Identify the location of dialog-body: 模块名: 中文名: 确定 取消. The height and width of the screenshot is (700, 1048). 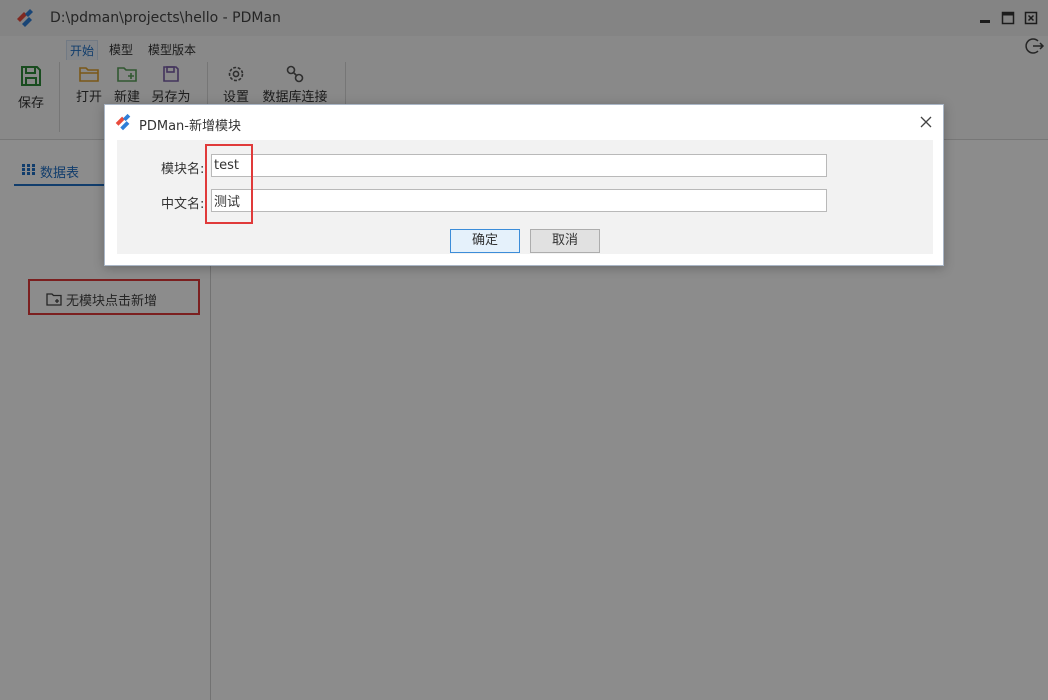
(525, 197).